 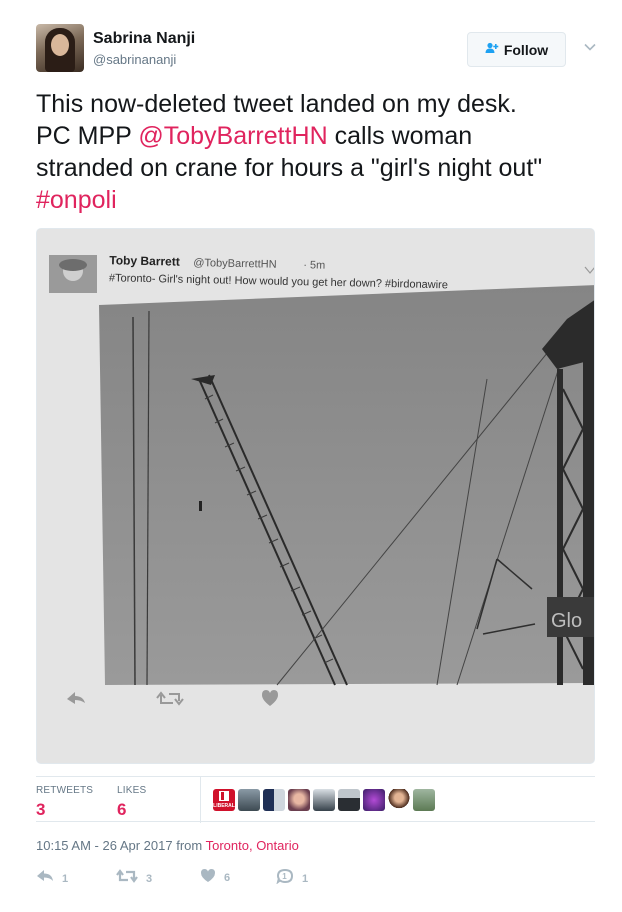 I want to click on reply-count: 1, so click(x=65, y=878).